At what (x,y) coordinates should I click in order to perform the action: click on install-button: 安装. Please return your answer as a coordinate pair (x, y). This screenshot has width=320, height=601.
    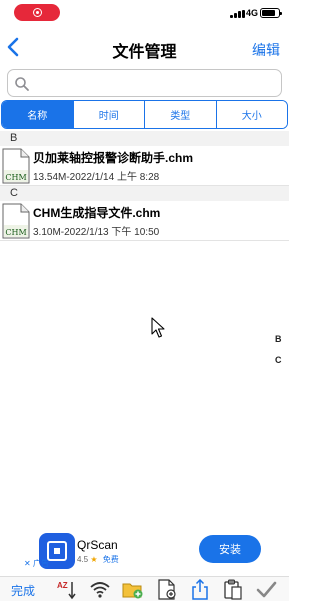
    Looking at the image, I should click on (230, 549).